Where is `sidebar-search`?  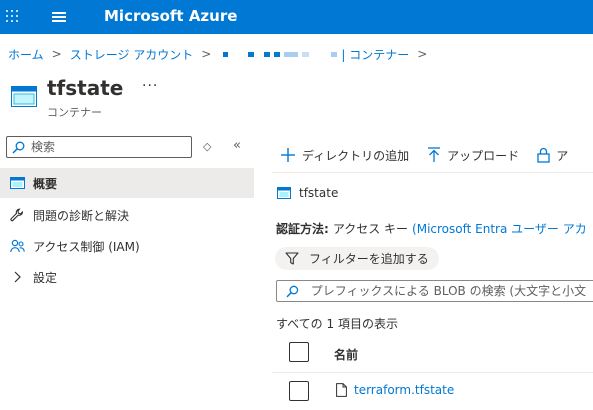
sidebar-search is located at coordinates (99, 147).